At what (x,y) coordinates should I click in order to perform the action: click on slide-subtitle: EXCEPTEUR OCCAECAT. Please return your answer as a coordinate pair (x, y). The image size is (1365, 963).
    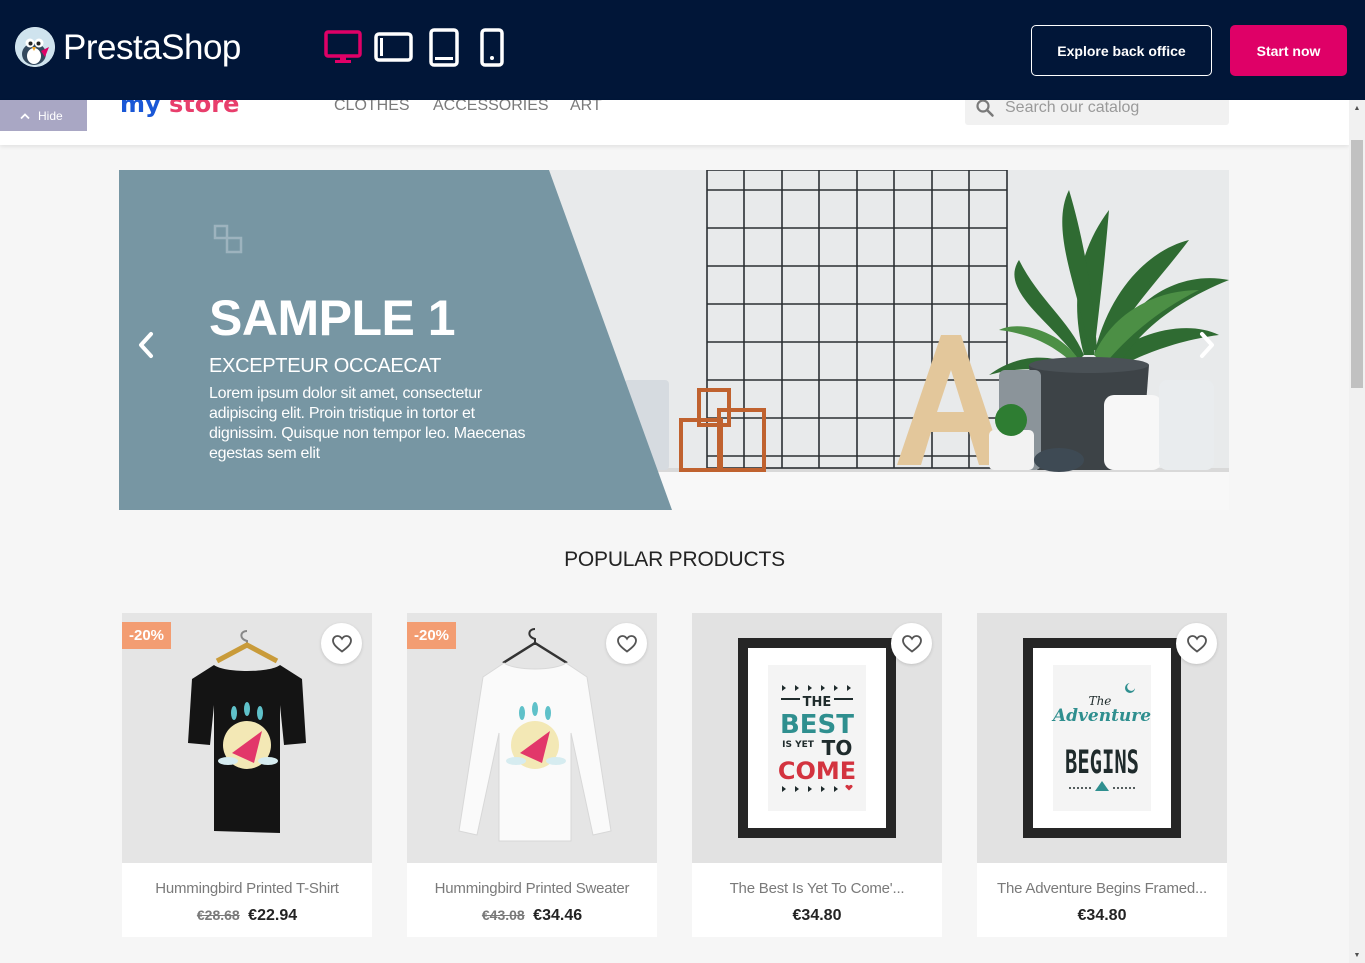
    Looking at the image, I should click on (325, 366).